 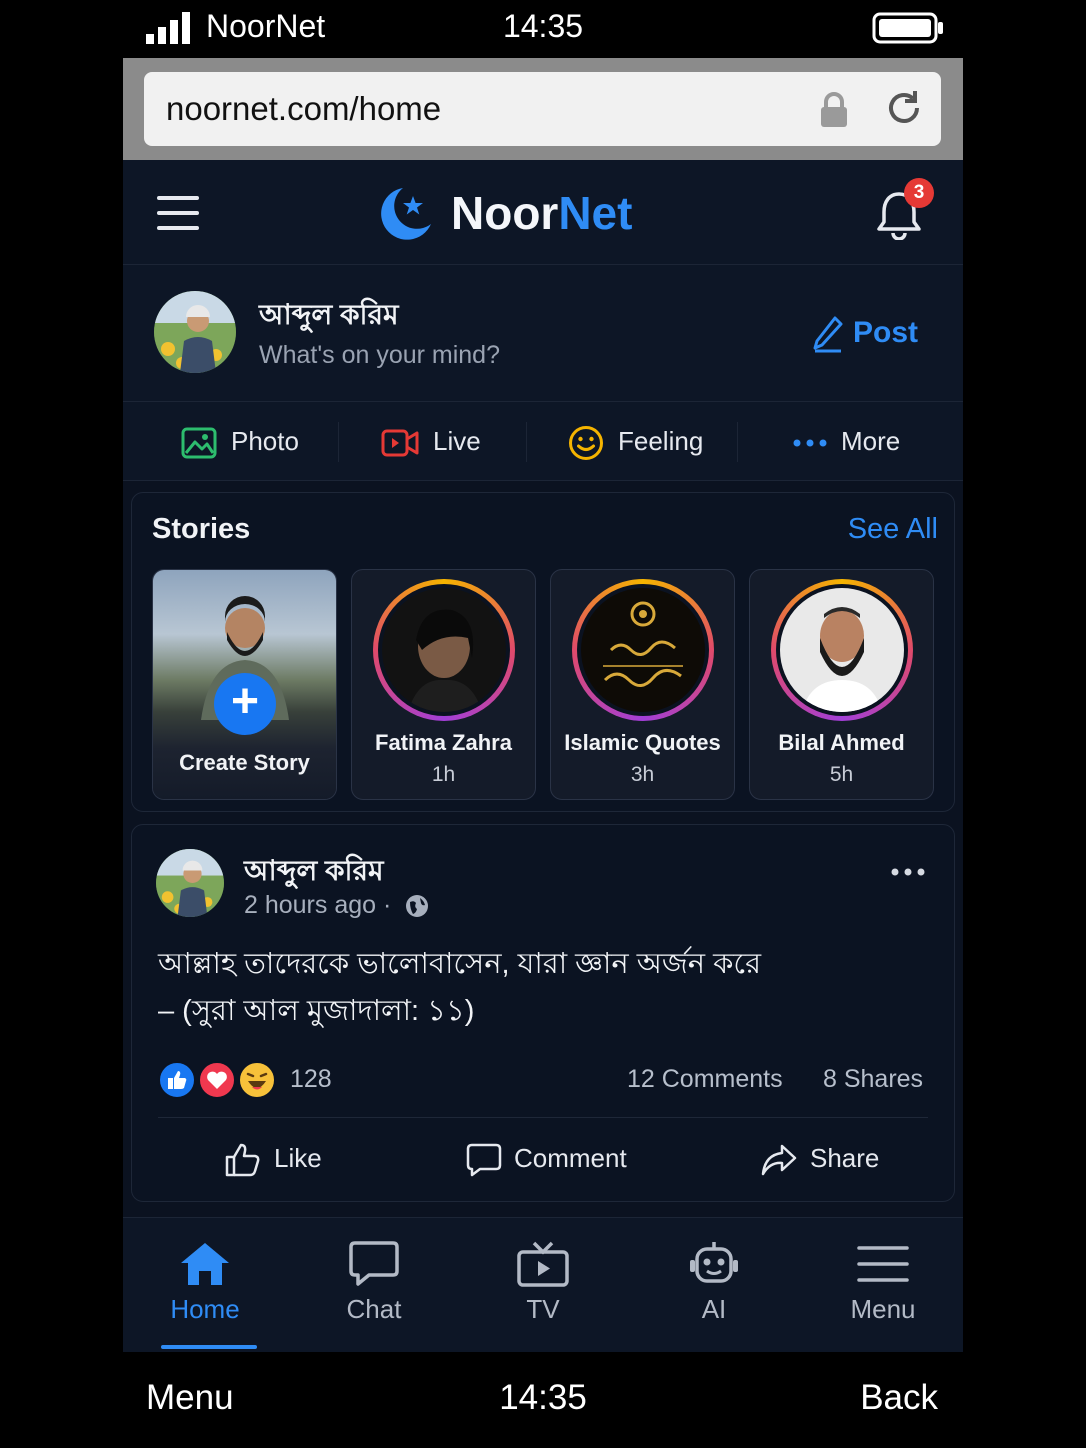 What do you see at coordinates (834, 109) in the screenshot?
I see `lock-icon` at bounding box center [834, 109].